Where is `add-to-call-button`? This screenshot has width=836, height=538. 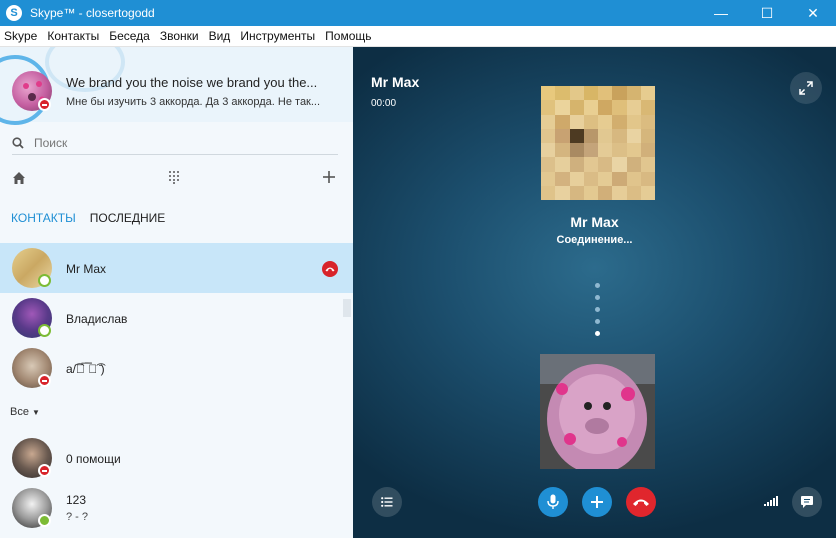 add-to-call-button is located at coordinates (597, 502).